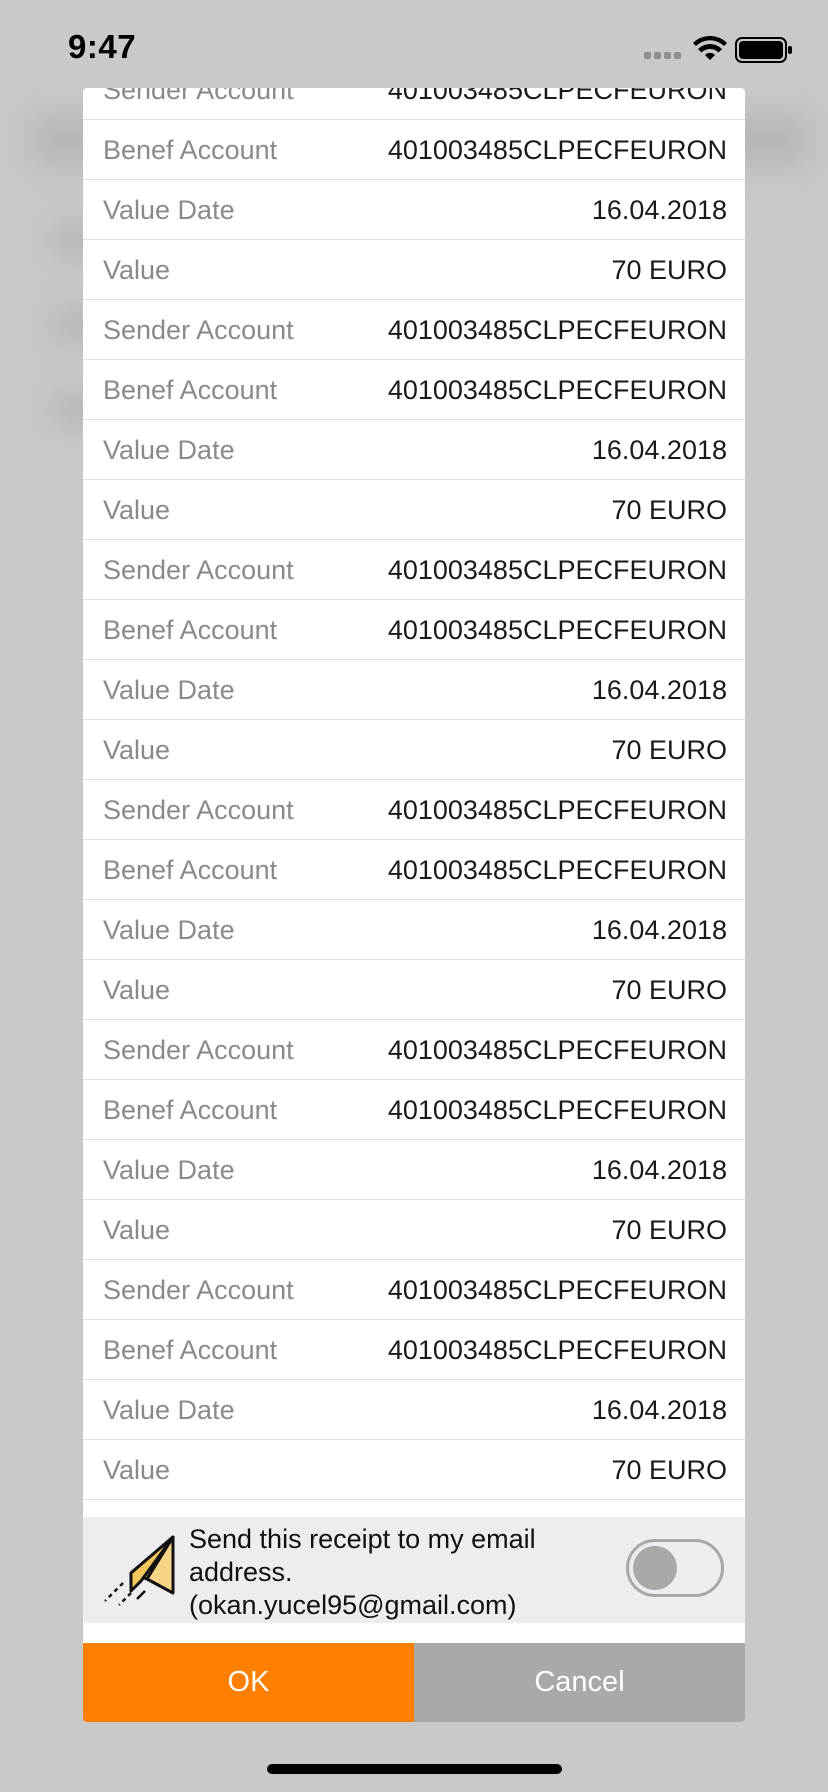 This screenshot has height=1792, width=828. I want to click on toggle-knob, so click(655, 1568).